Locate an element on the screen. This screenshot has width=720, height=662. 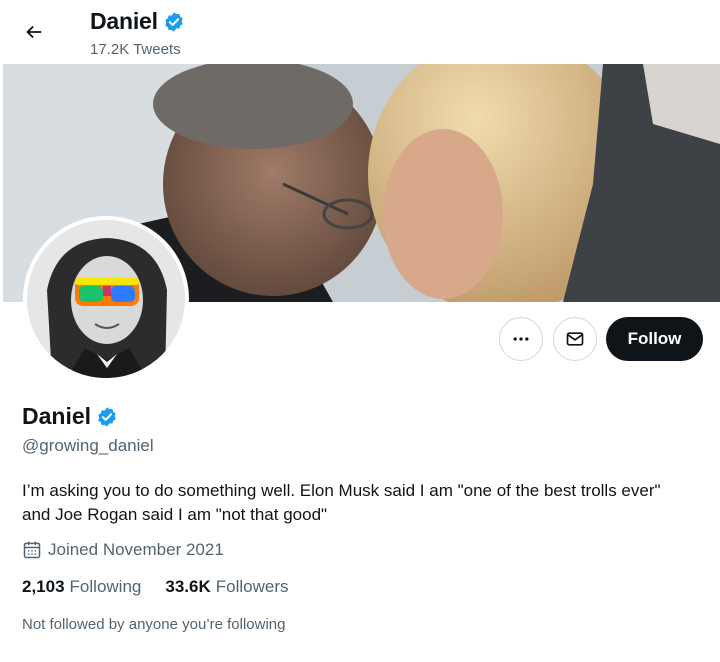
following-link: 2,103 Following is located at coordinates (81, 587).